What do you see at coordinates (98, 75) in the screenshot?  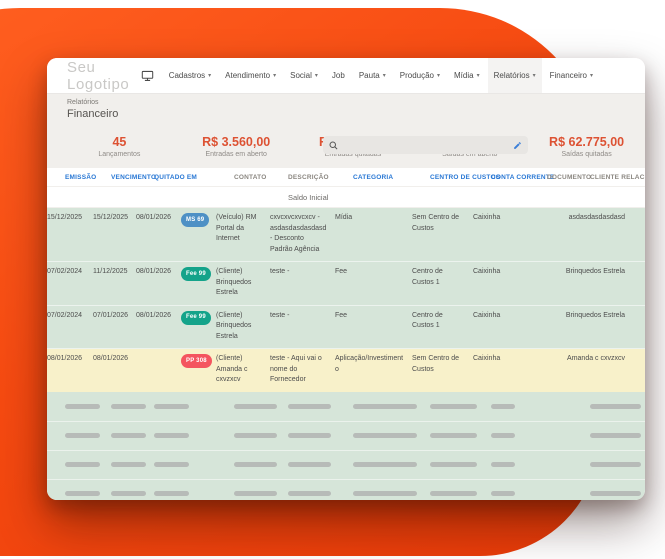 I see `app-logo: Seu Logotipo` at bounding box center [98, 75].